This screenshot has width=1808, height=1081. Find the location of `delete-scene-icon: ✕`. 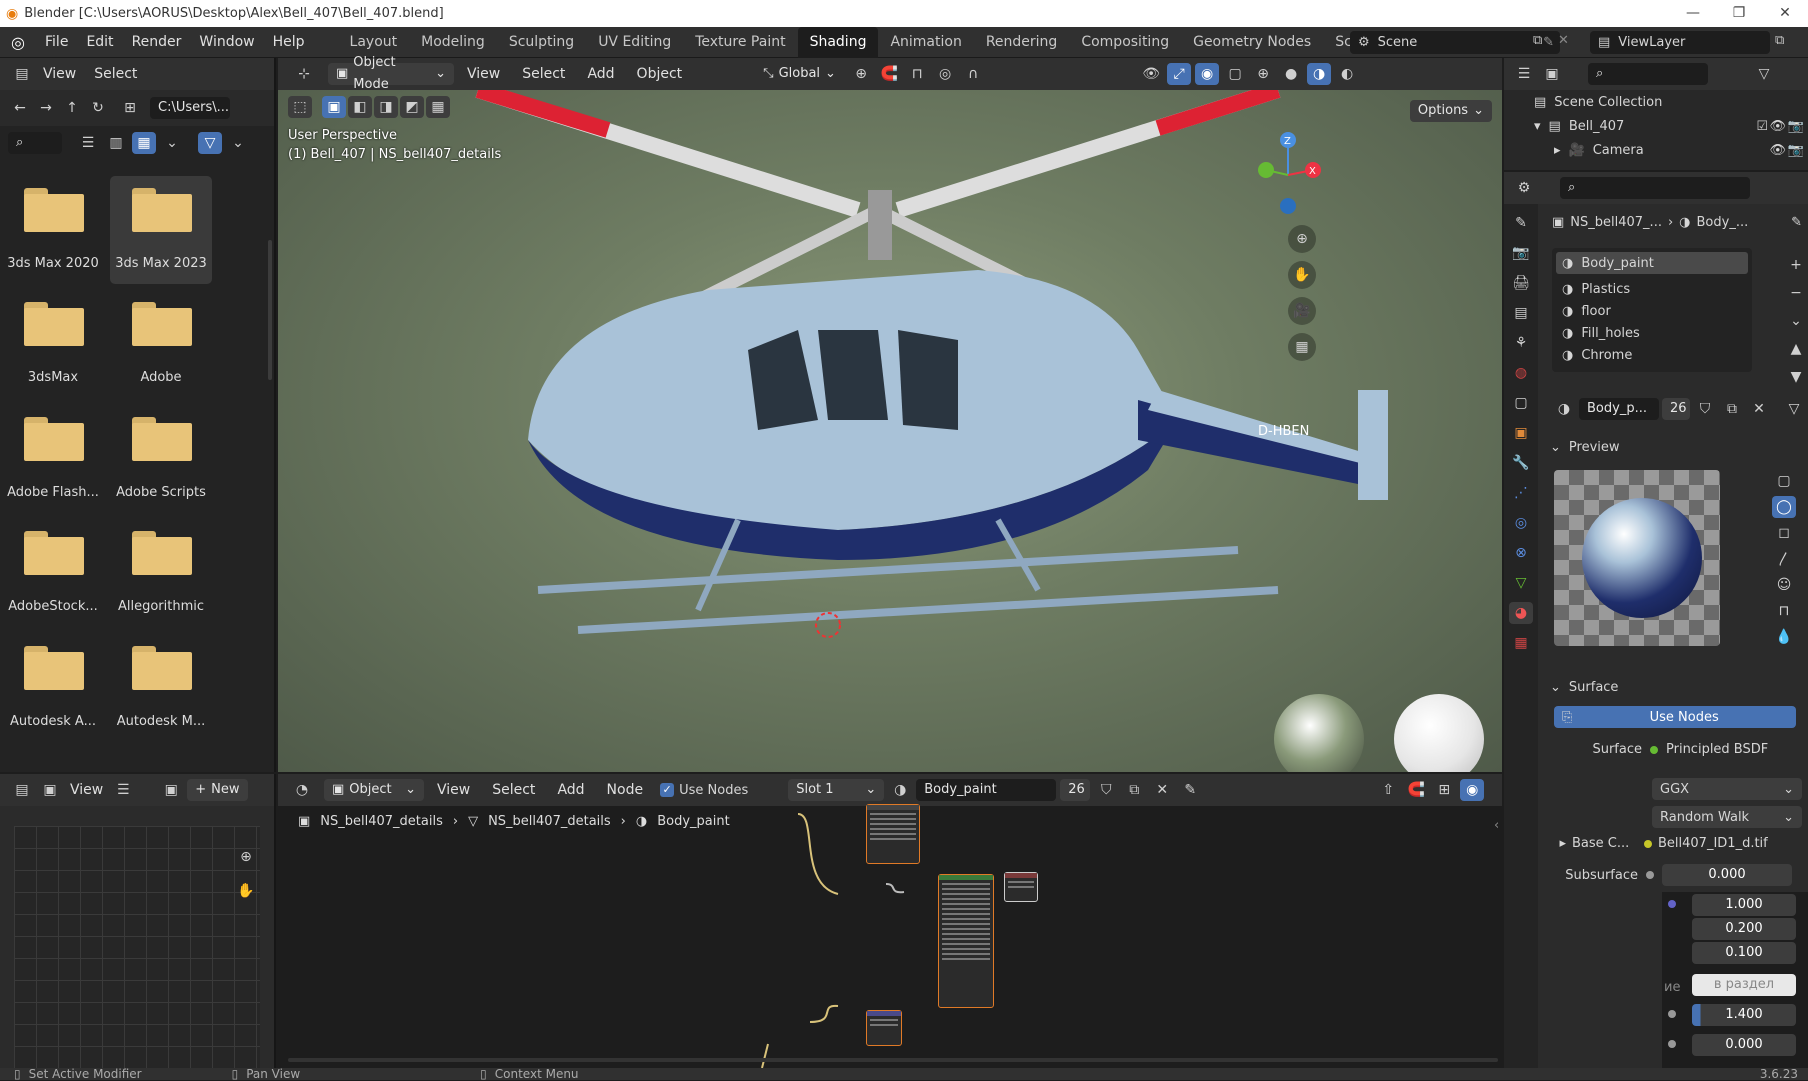

delete-scene-icon: ✕ is located at coordinates (1563, 40).